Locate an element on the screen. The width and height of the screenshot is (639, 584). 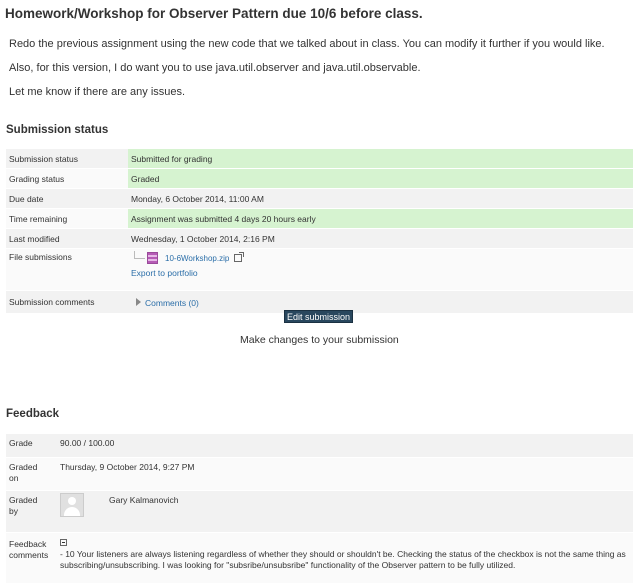
zip-file-icon is located at coordinates (152, 258).